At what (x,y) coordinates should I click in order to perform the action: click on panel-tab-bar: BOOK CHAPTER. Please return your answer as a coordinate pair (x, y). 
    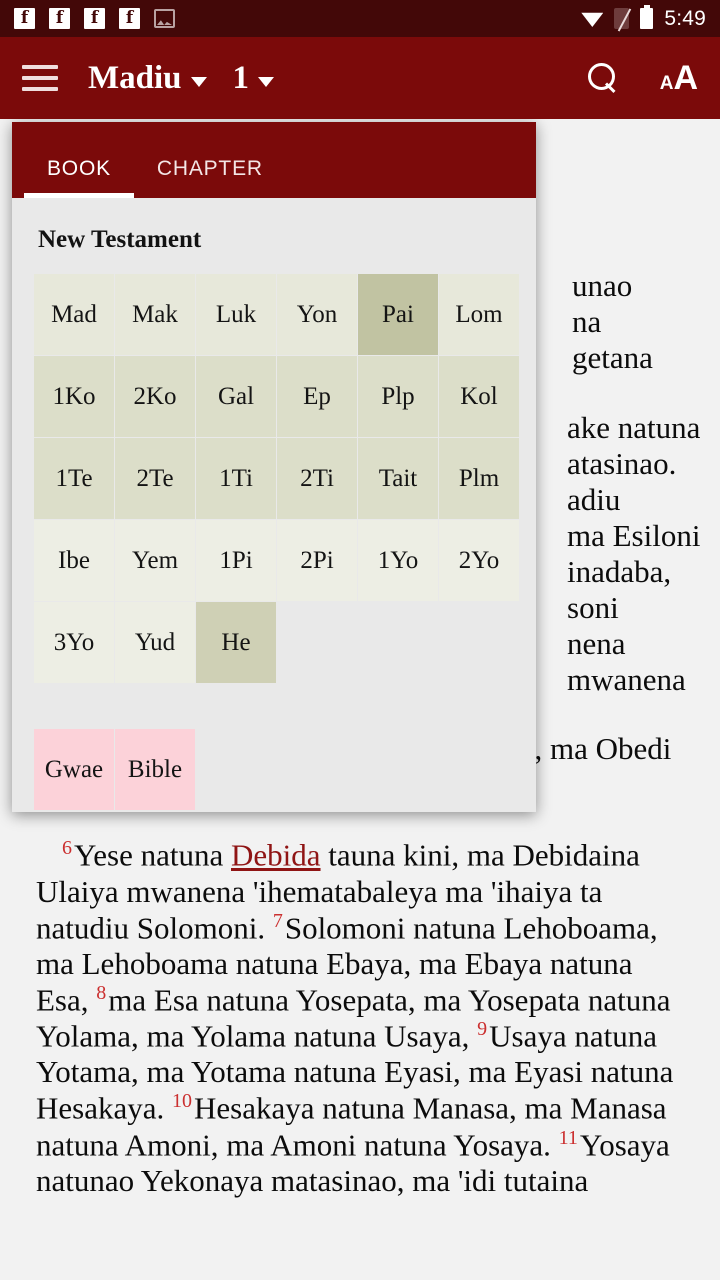
    Looking at the image, I should click on (274, 160).